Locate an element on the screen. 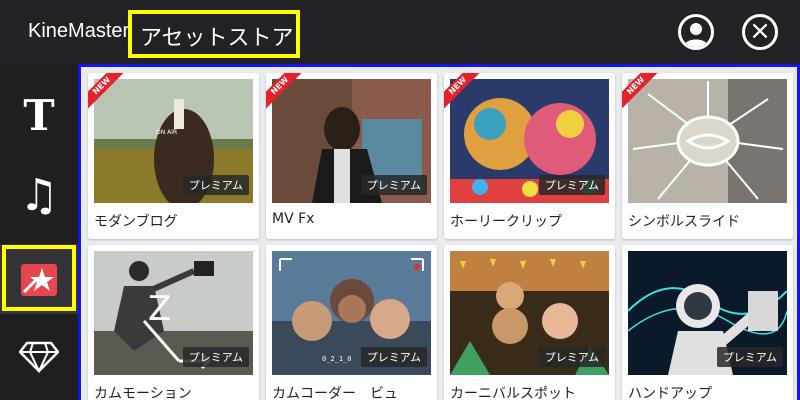 The image size is (800, 400). overlay-text: Z is located at coordinates (160, 309).